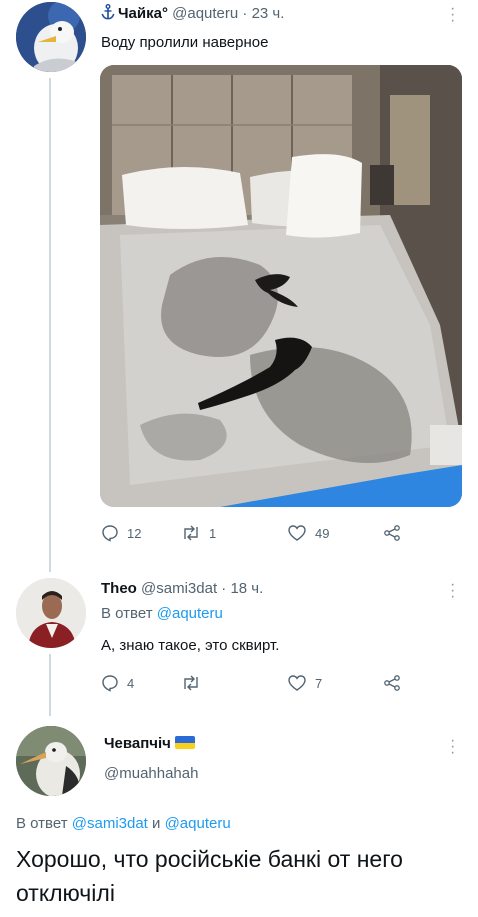 The width and height of the screenshot is (478, 917). I want to click on retweet-button: 1, so click(234, 533).